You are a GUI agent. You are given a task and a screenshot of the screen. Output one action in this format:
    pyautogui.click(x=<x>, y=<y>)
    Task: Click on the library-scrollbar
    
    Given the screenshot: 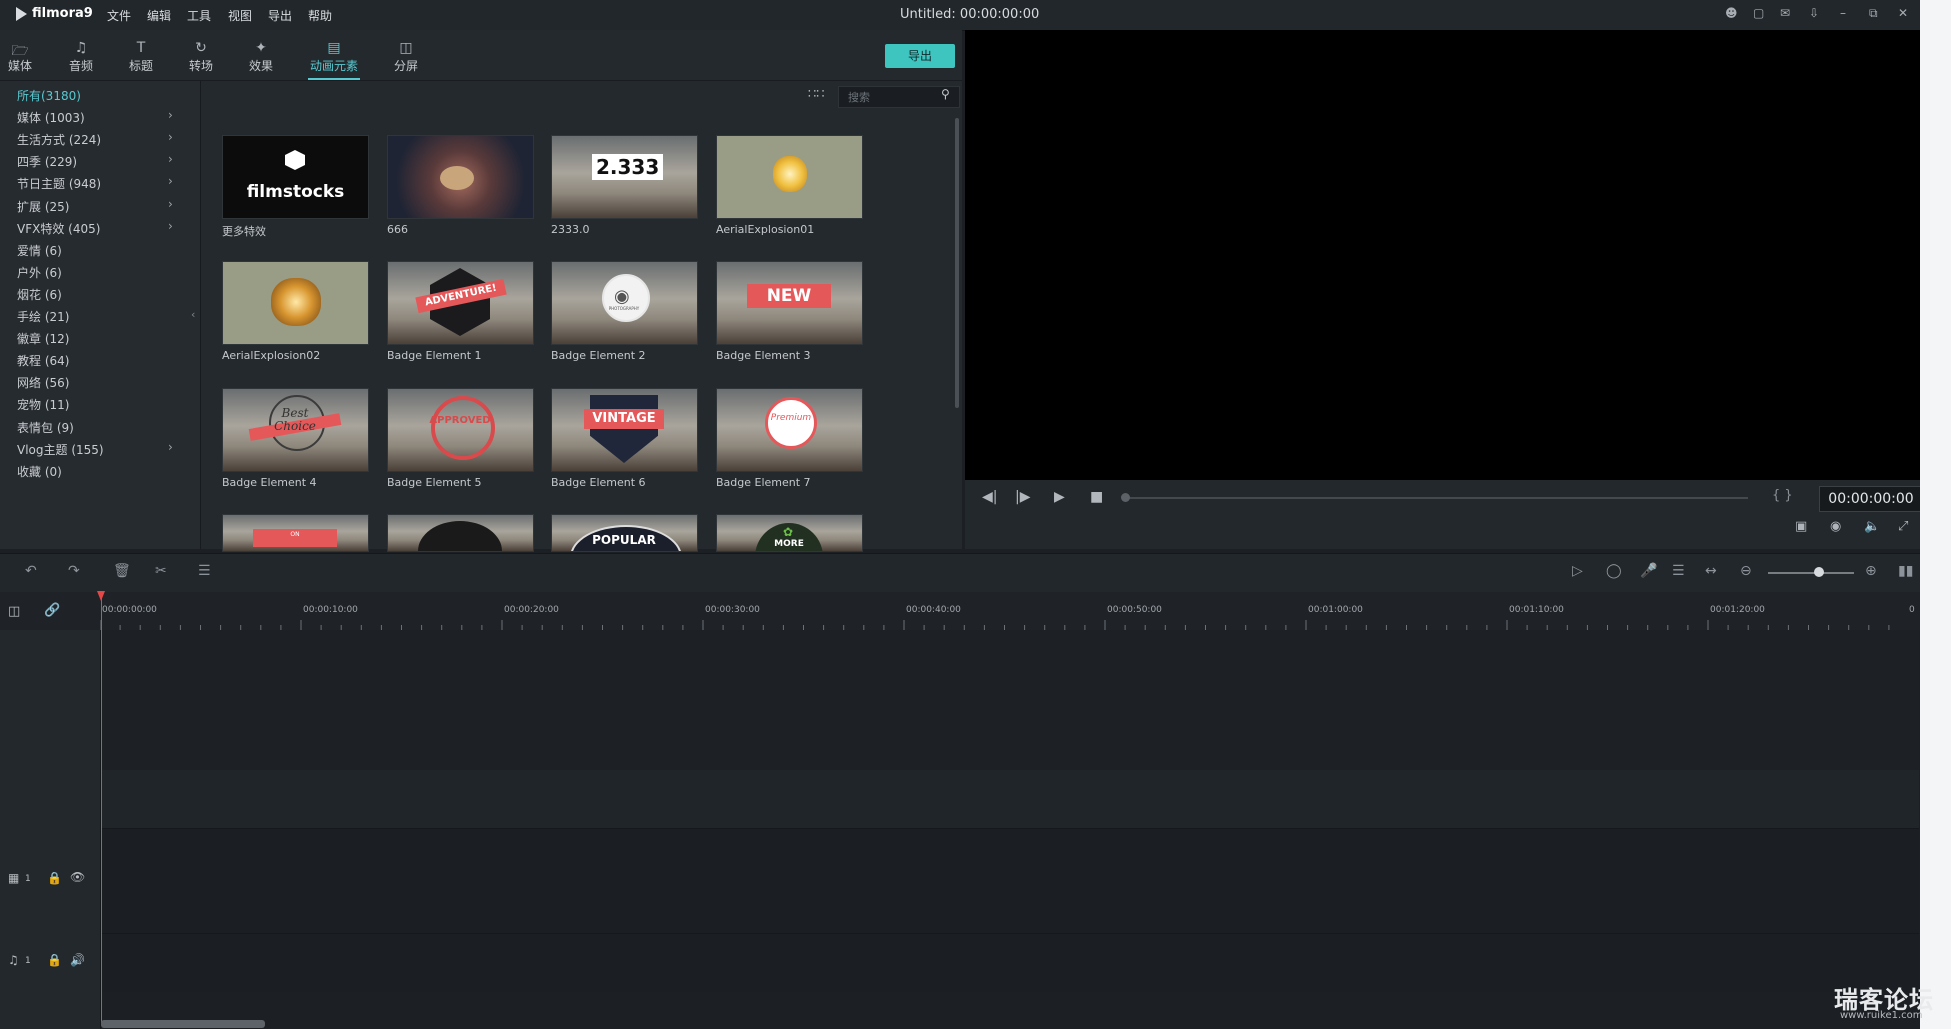 What is the action you would take?
    pyautogui.click(x=957, y=263)
    